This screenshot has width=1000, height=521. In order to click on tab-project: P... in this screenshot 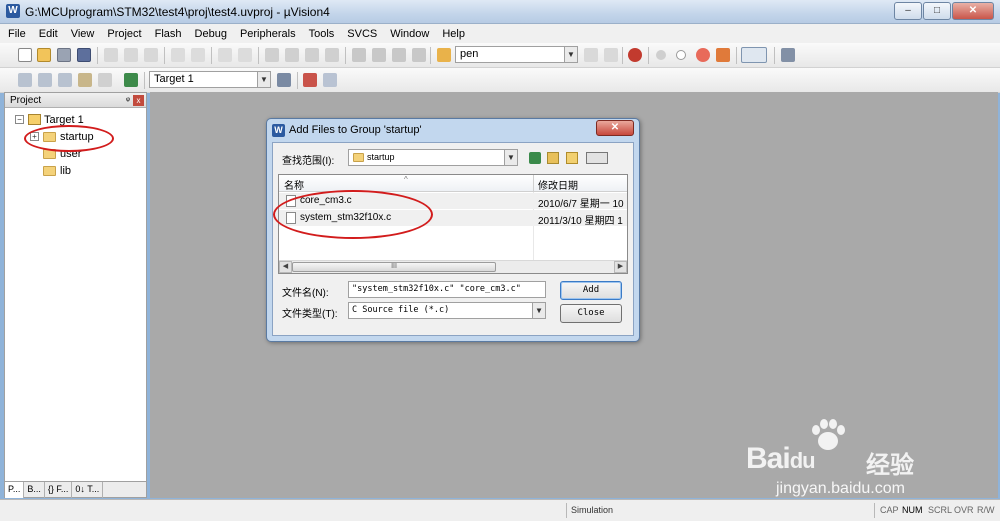, I will do `click(15, 490)`.